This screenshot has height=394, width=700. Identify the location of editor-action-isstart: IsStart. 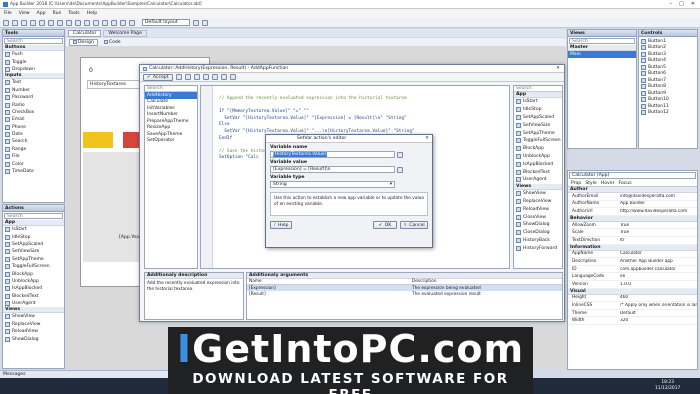
(538, 102).